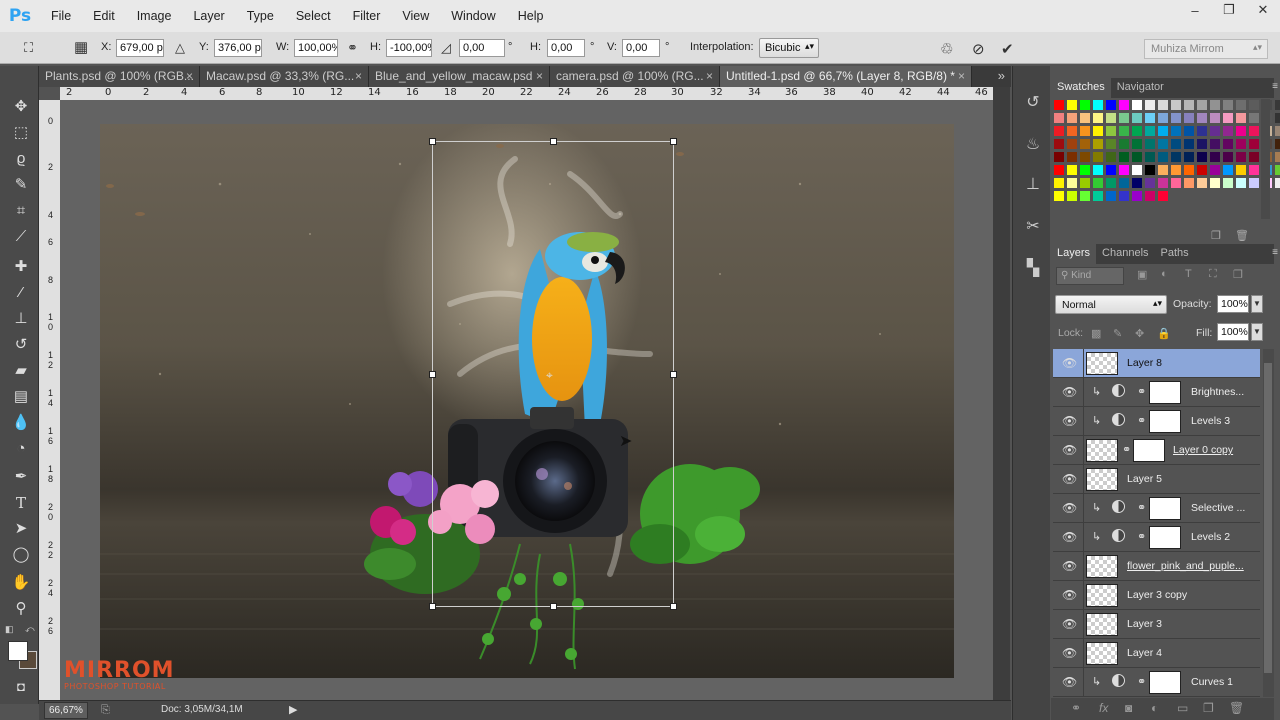  What do you see at coordinates (21, 687) in the screenshot?
I see `quick-mask-icon: ◘` at bounding box center [21, 687].